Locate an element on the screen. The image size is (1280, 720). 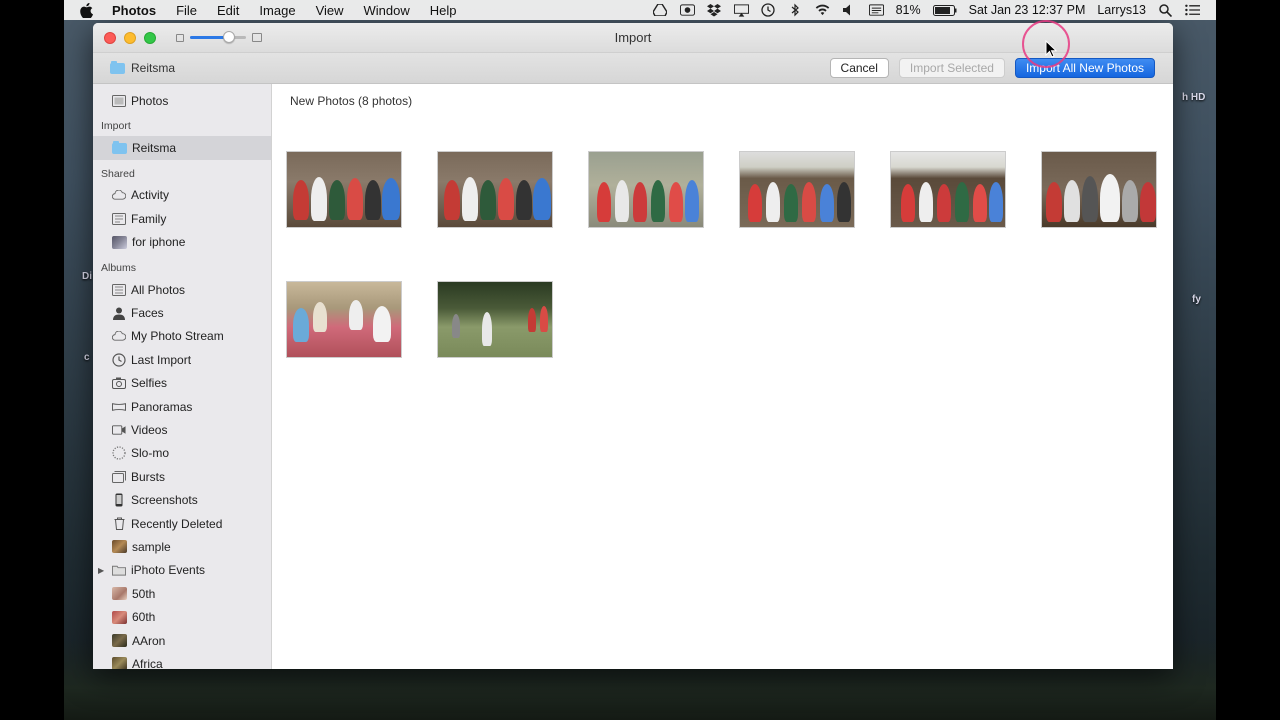
dropbox-icon is located at coordinates (714, 10).